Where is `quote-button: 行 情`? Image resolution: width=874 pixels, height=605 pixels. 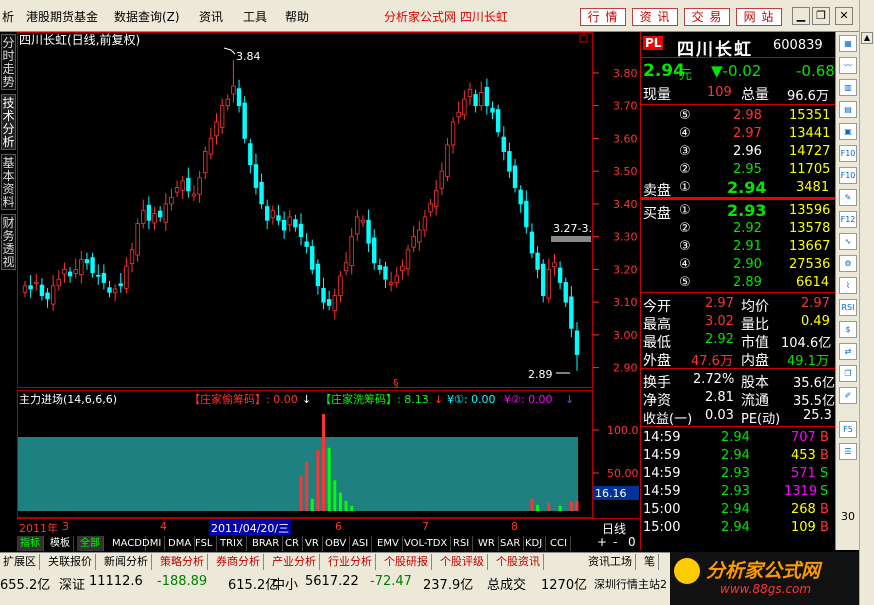 quote-button: 行 情 is located at coordinates (603, 17).